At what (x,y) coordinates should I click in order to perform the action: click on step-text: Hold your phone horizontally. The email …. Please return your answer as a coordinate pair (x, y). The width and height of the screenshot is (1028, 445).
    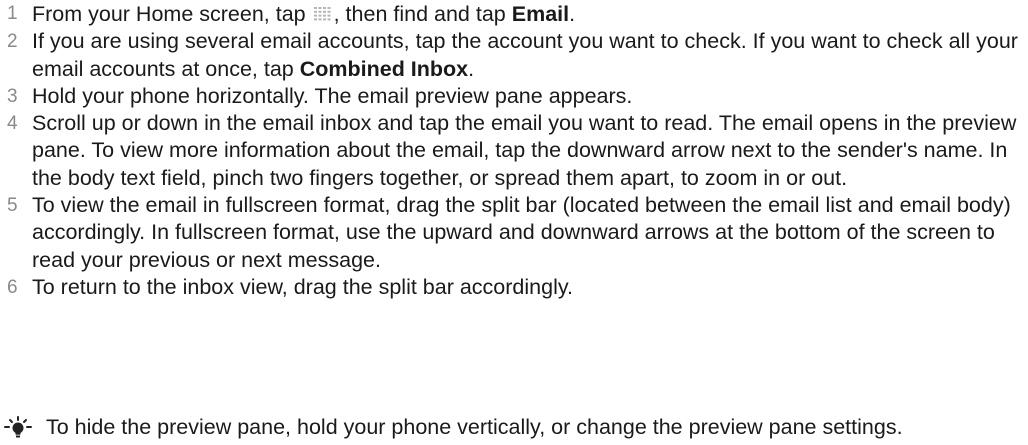
    Looking at the image, I should click on (332, 95).